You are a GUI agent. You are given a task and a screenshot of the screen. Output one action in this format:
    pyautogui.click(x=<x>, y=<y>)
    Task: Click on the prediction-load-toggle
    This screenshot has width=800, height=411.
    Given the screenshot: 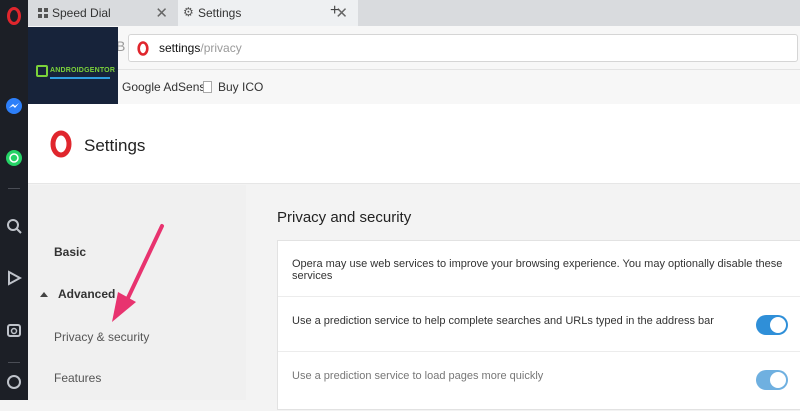 What is the action you would take?
    pyautogui.click(x=772, y=380)
    